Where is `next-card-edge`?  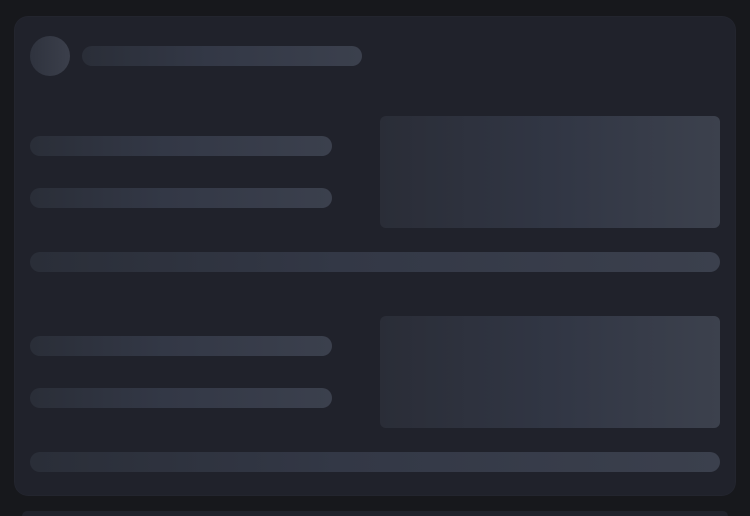 next-card-edge is located at coordinates (375, 513).